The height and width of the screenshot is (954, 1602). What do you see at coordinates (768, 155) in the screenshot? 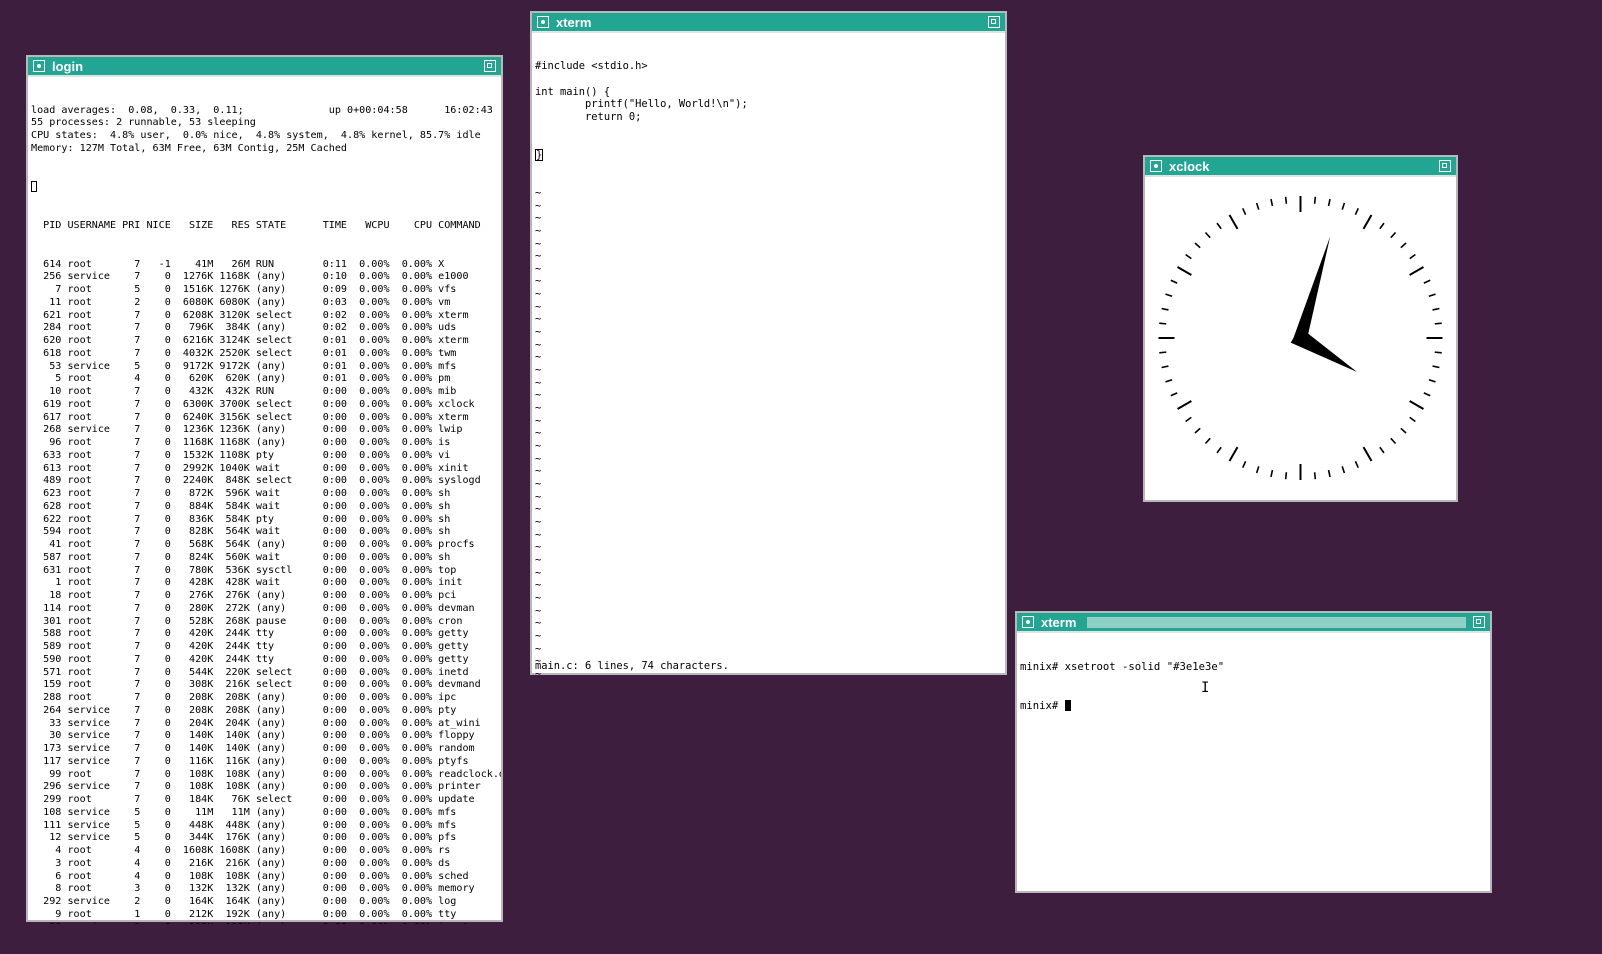
I see `vi-cursor-line: }` at bounding box center [768, 155].